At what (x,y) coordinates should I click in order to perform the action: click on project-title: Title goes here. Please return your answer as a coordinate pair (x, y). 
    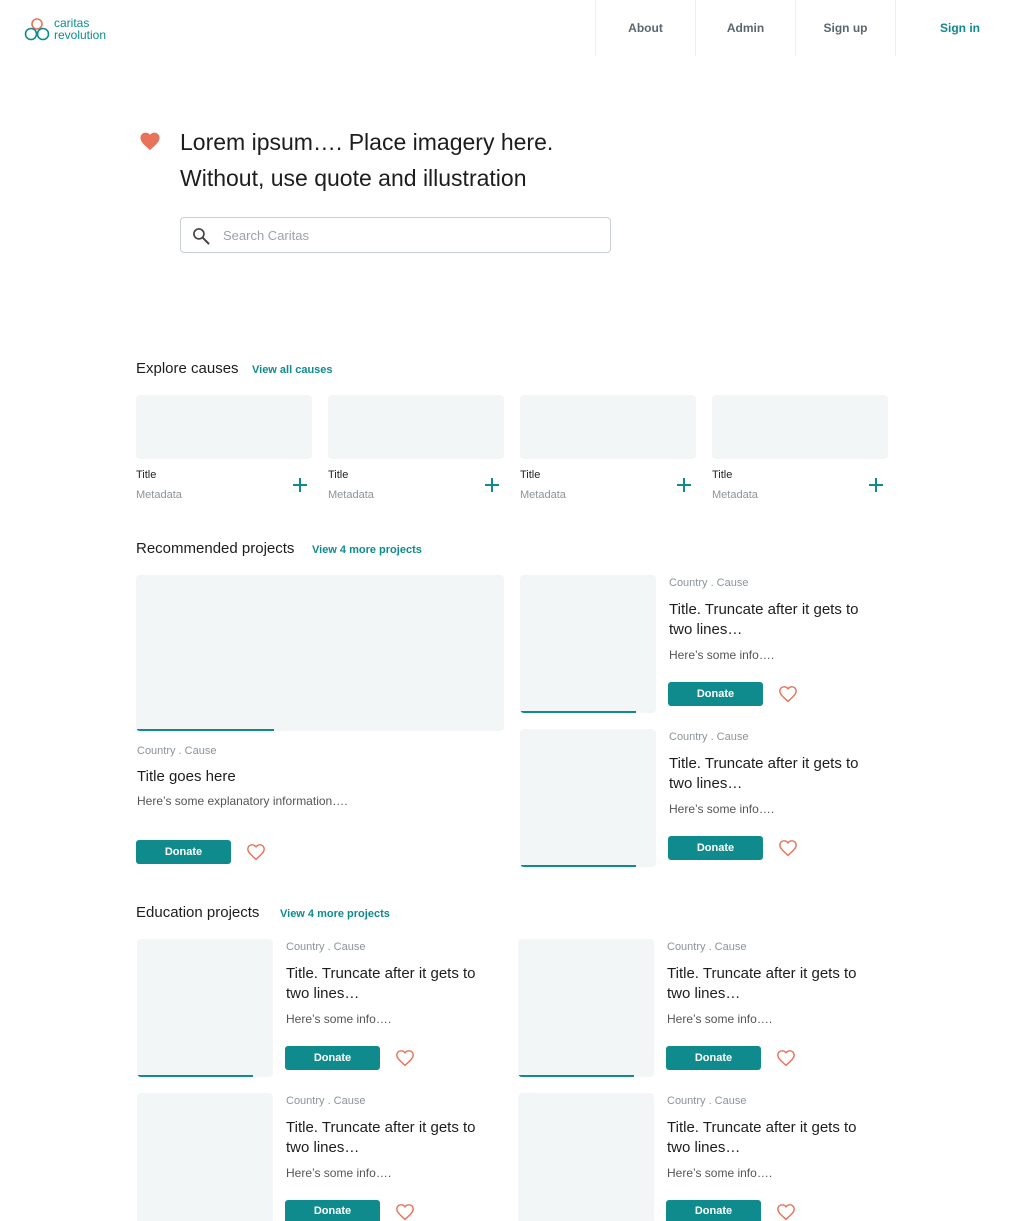
    Looking at the image, I should click on (287, 777).